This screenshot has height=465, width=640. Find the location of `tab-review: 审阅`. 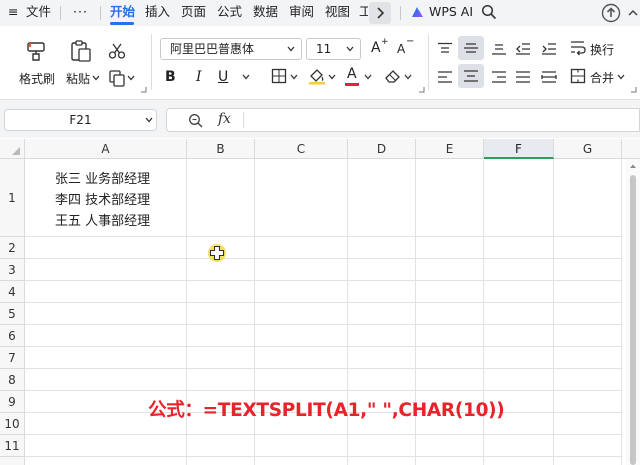

tab-review: 审阅 is located at coordinates (301, 12).